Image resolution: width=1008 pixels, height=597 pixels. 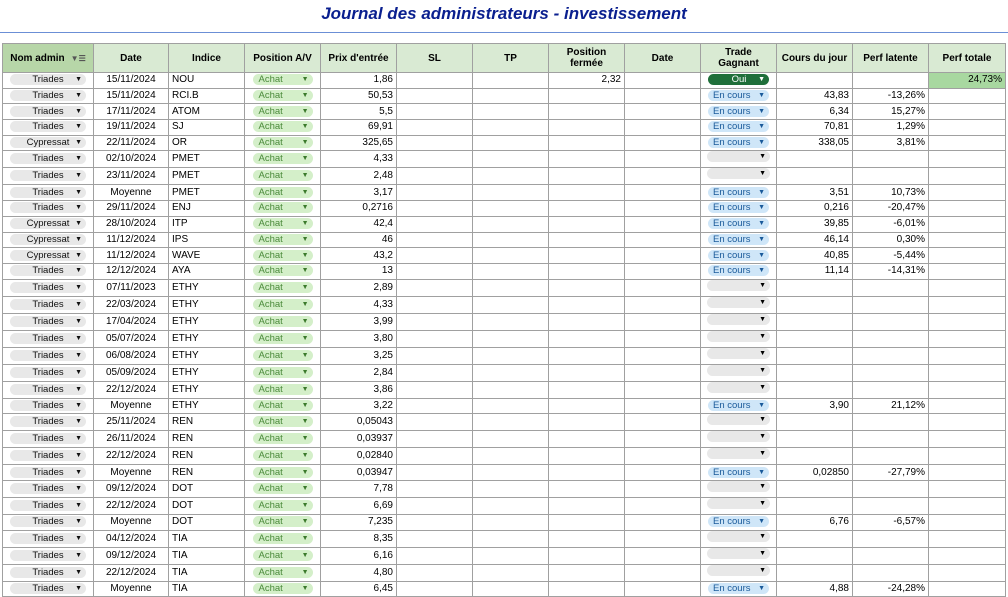 I want to click on cell-prix-entree: 50,53, so click(x=358, y=96).